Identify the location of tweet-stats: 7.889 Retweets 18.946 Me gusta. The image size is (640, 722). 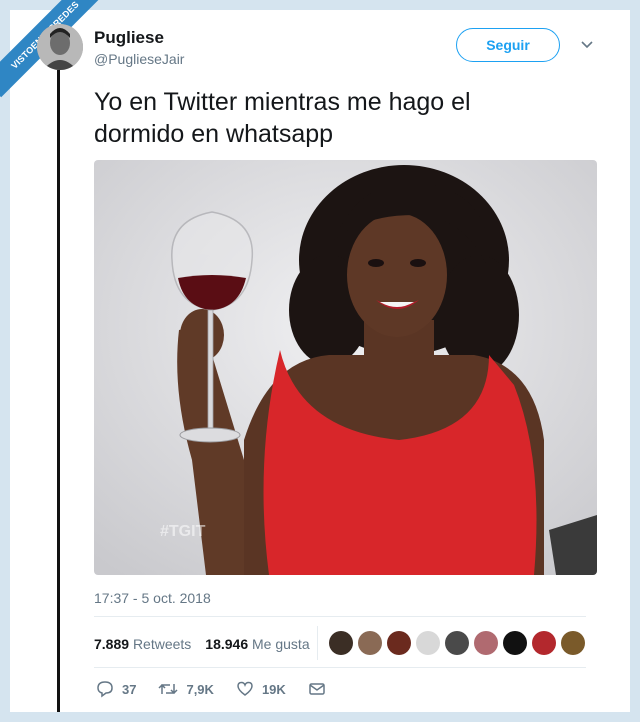
(202, 644).